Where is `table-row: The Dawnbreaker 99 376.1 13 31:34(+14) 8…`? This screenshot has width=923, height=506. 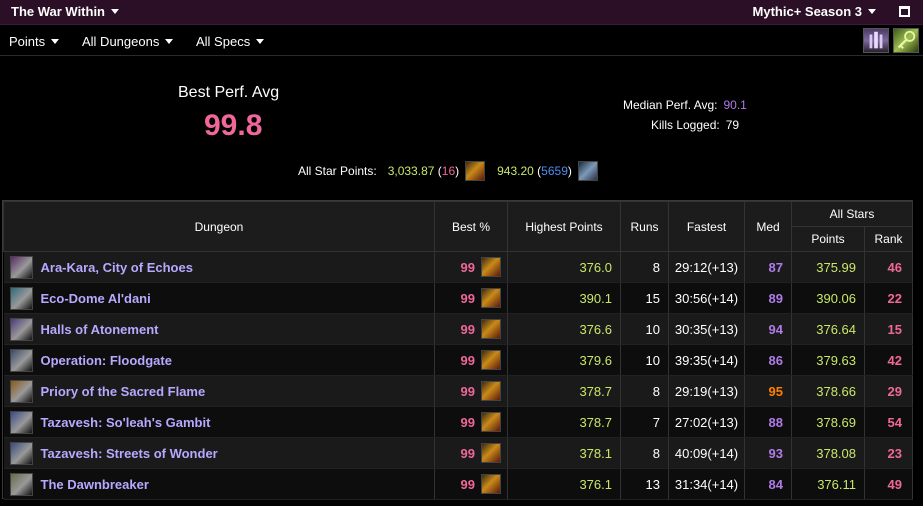 table-row: The Dawnbreaker 99 376.1 13 31:34(+14) 8… is located at coordinates (458, 484).